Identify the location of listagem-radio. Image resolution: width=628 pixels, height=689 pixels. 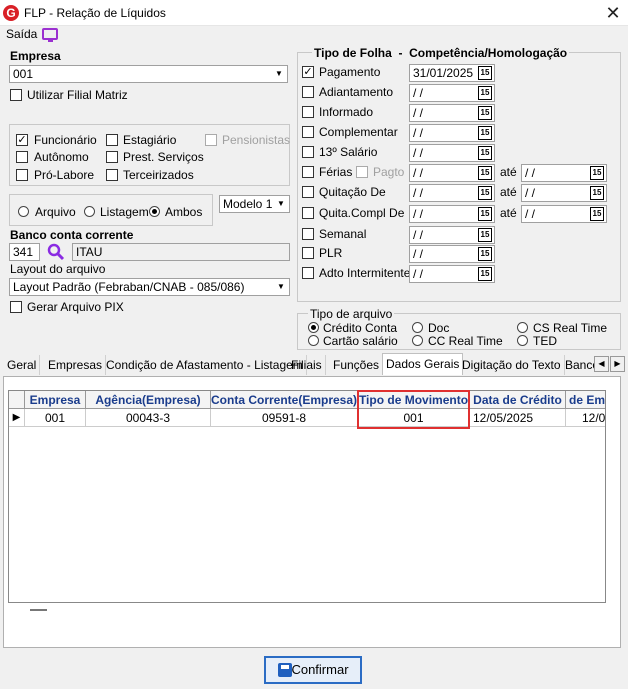
(89, 211).